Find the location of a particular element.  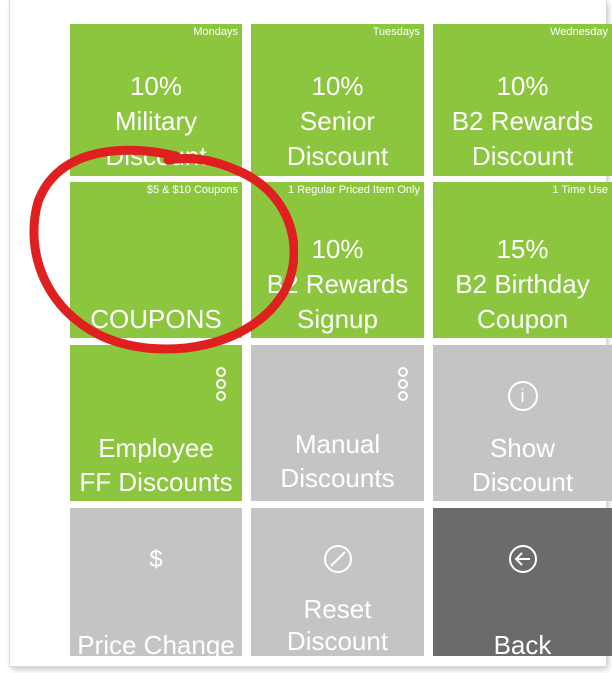

show-discount-button: i Show Discount is located at coordinates (522, 423).